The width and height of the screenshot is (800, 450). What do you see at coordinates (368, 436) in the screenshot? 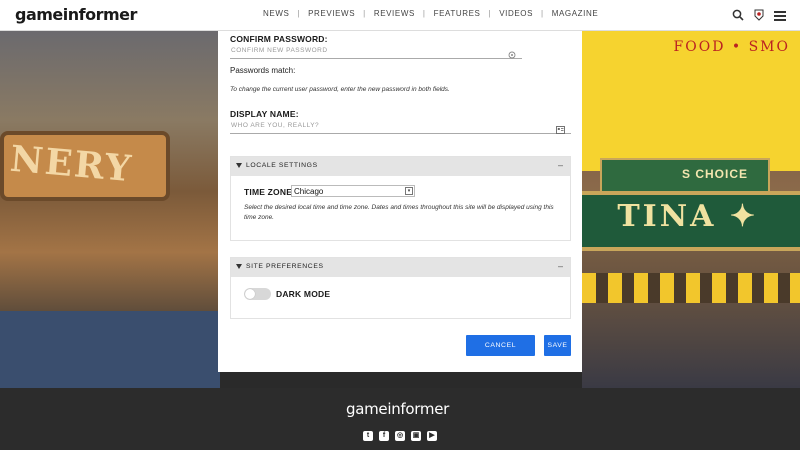
I see `twitter-icon: t` at bounding box center [368, 436].